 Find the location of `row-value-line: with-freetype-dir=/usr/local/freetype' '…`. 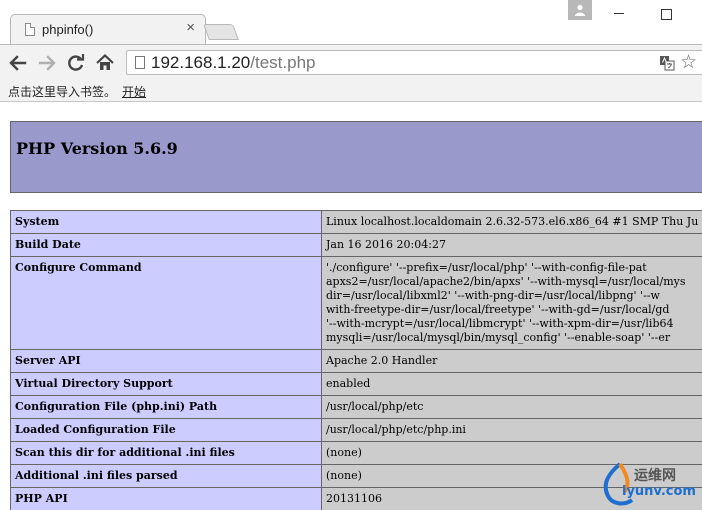

row-value-line: with-freetype-dir=/usr/local/freetype' '… is located at coordinates (498, 309).